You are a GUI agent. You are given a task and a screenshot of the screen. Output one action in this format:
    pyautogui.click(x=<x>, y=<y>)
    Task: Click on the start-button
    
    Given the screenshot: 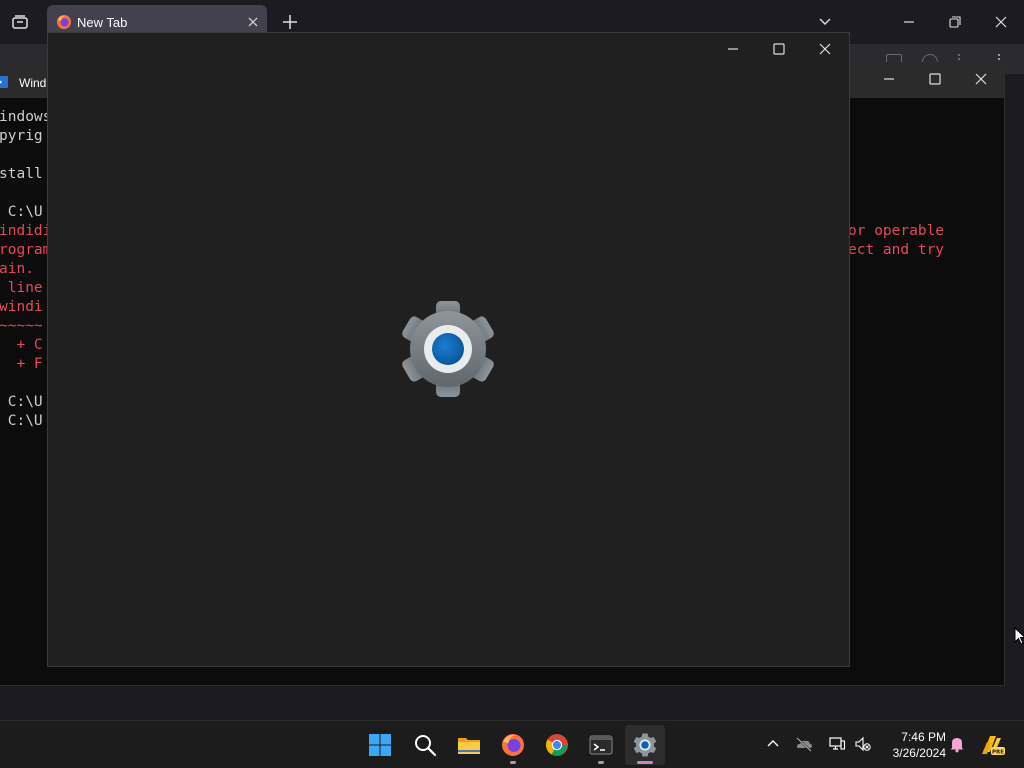 What is the action you would take?
    pyautogui.click(x=380, y=745)
    